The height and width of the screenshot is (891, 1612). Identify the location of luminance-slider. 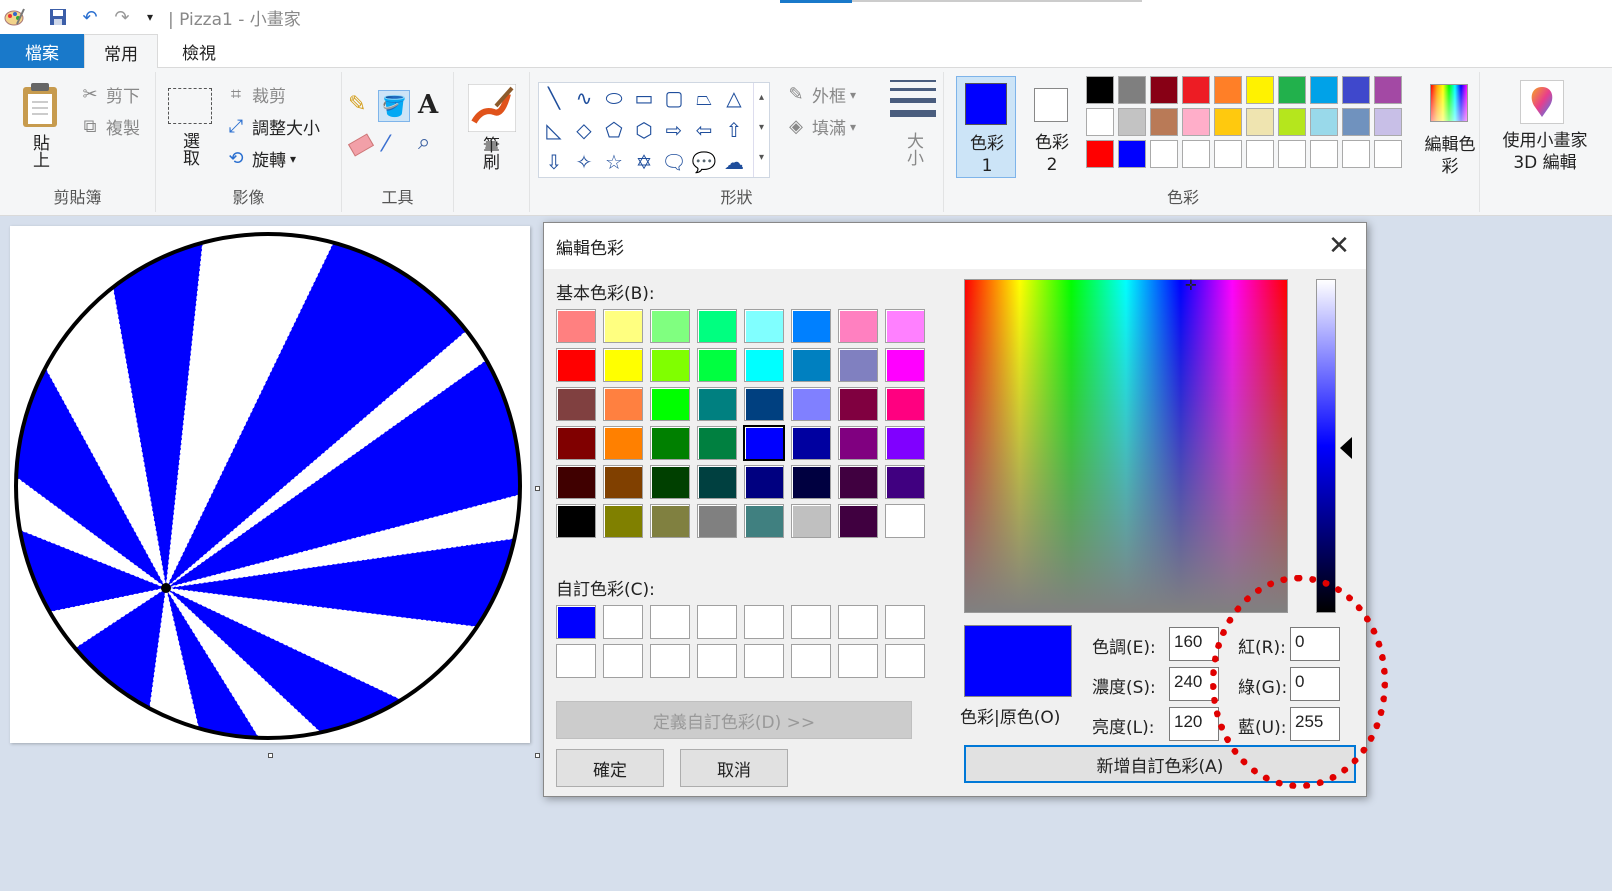
(1326, 446).